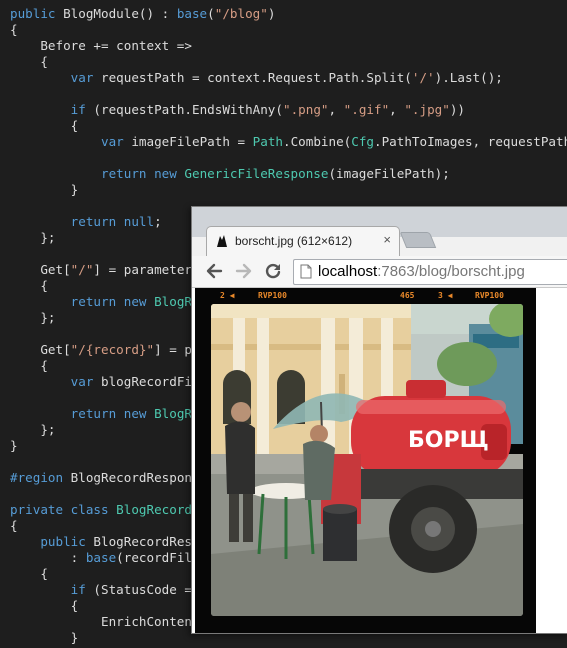  Describe the element at coordinates (273, 271) in the screenshot. I see `reload-icon` at that location.